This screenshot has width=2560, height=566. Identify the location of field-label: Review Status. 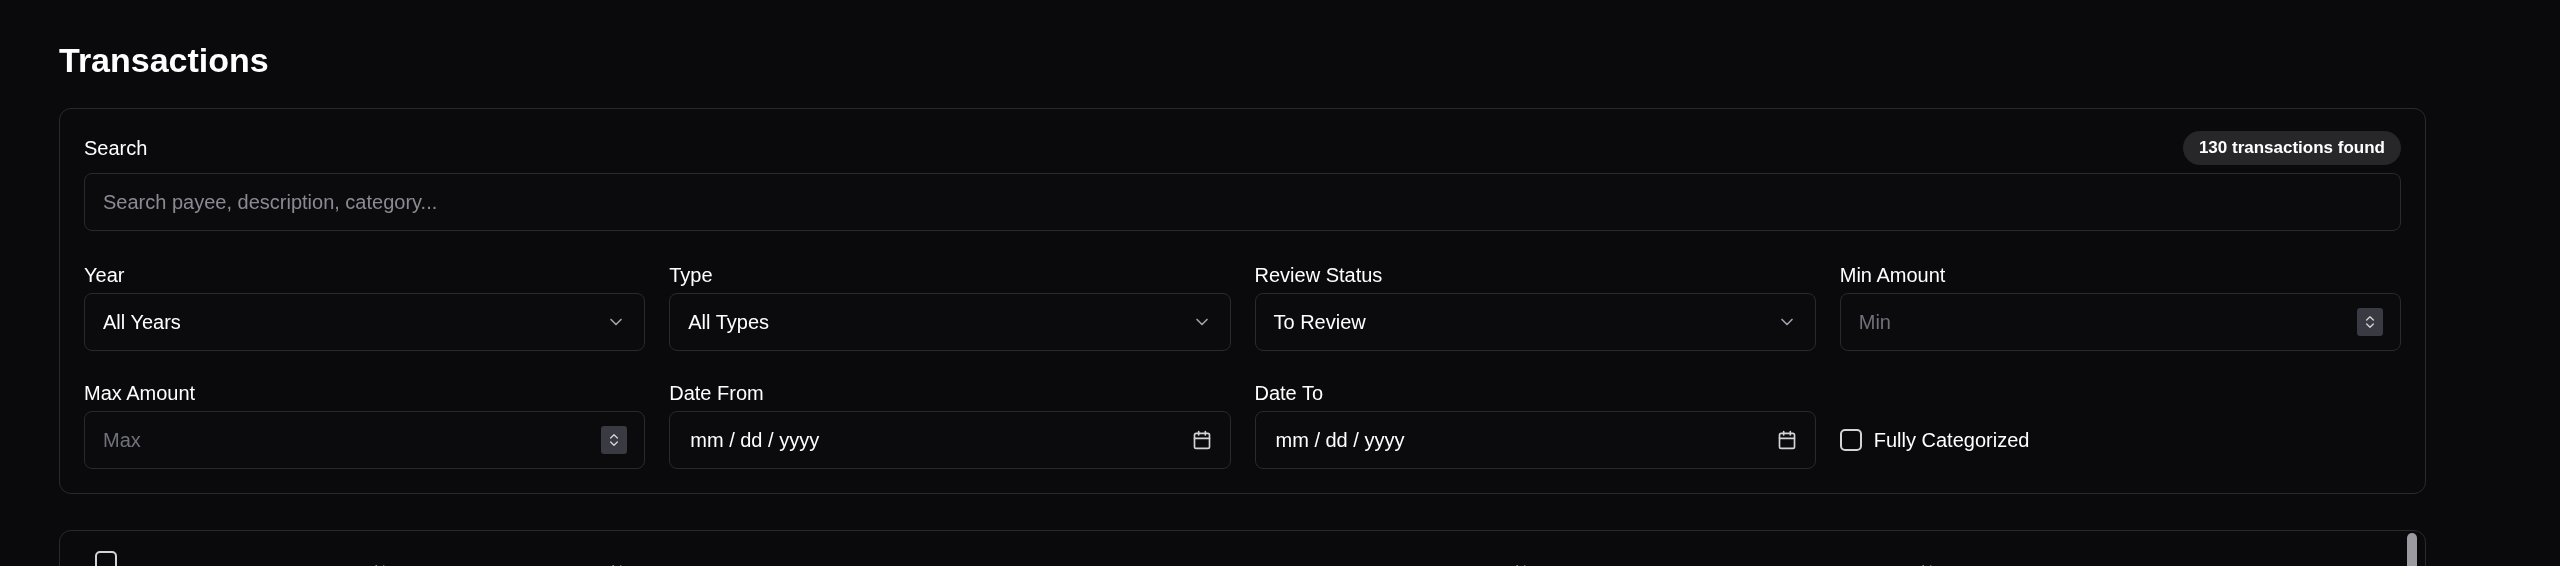
(1319, 275).